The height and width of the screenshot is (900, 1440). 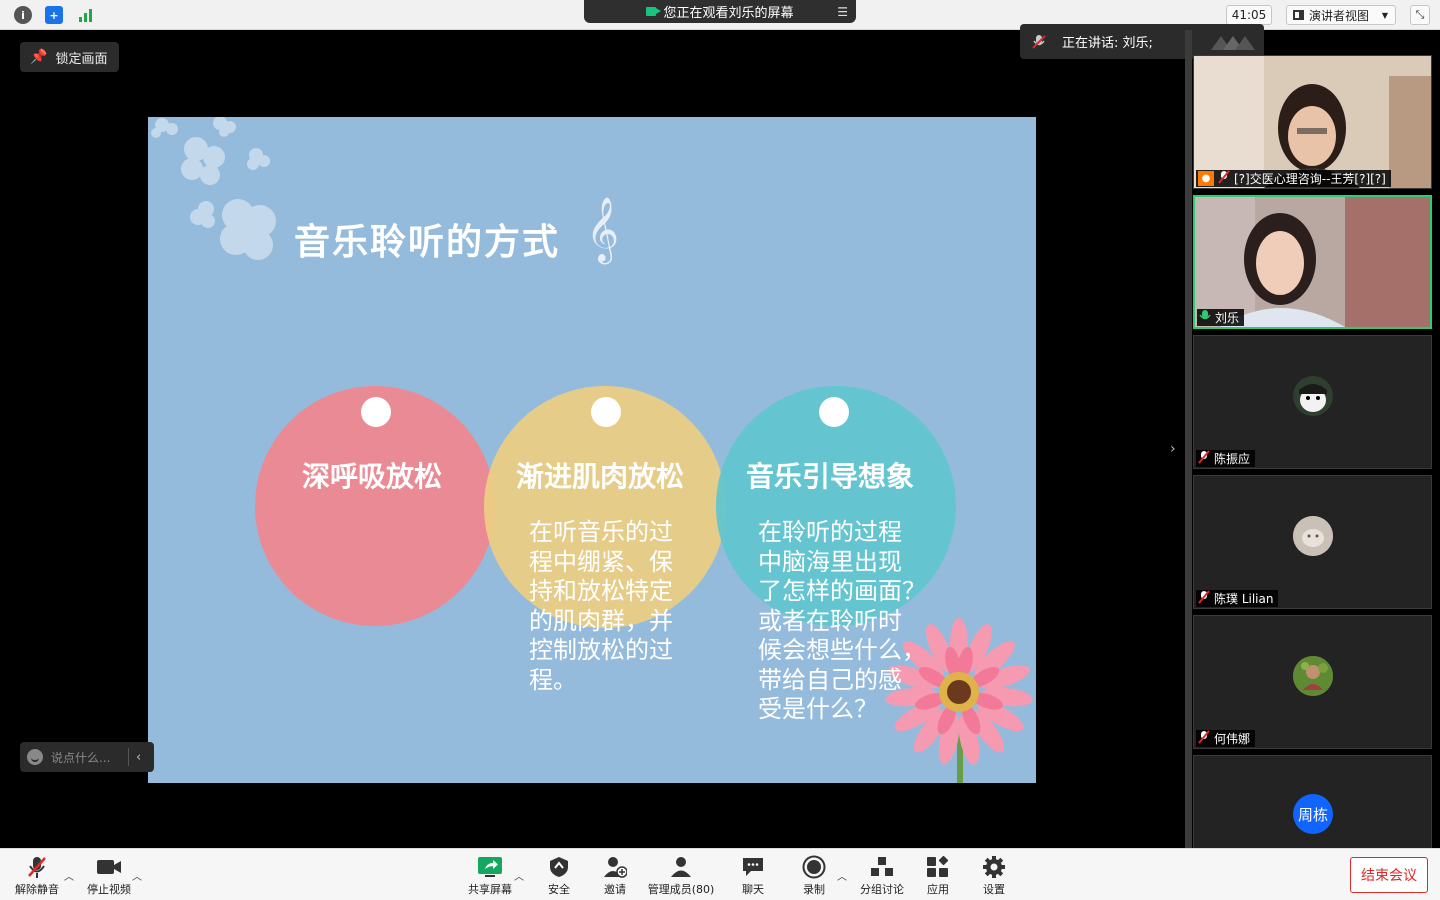 I want to click on participant-tile: 陈振应, so click(x=1312, y=402).